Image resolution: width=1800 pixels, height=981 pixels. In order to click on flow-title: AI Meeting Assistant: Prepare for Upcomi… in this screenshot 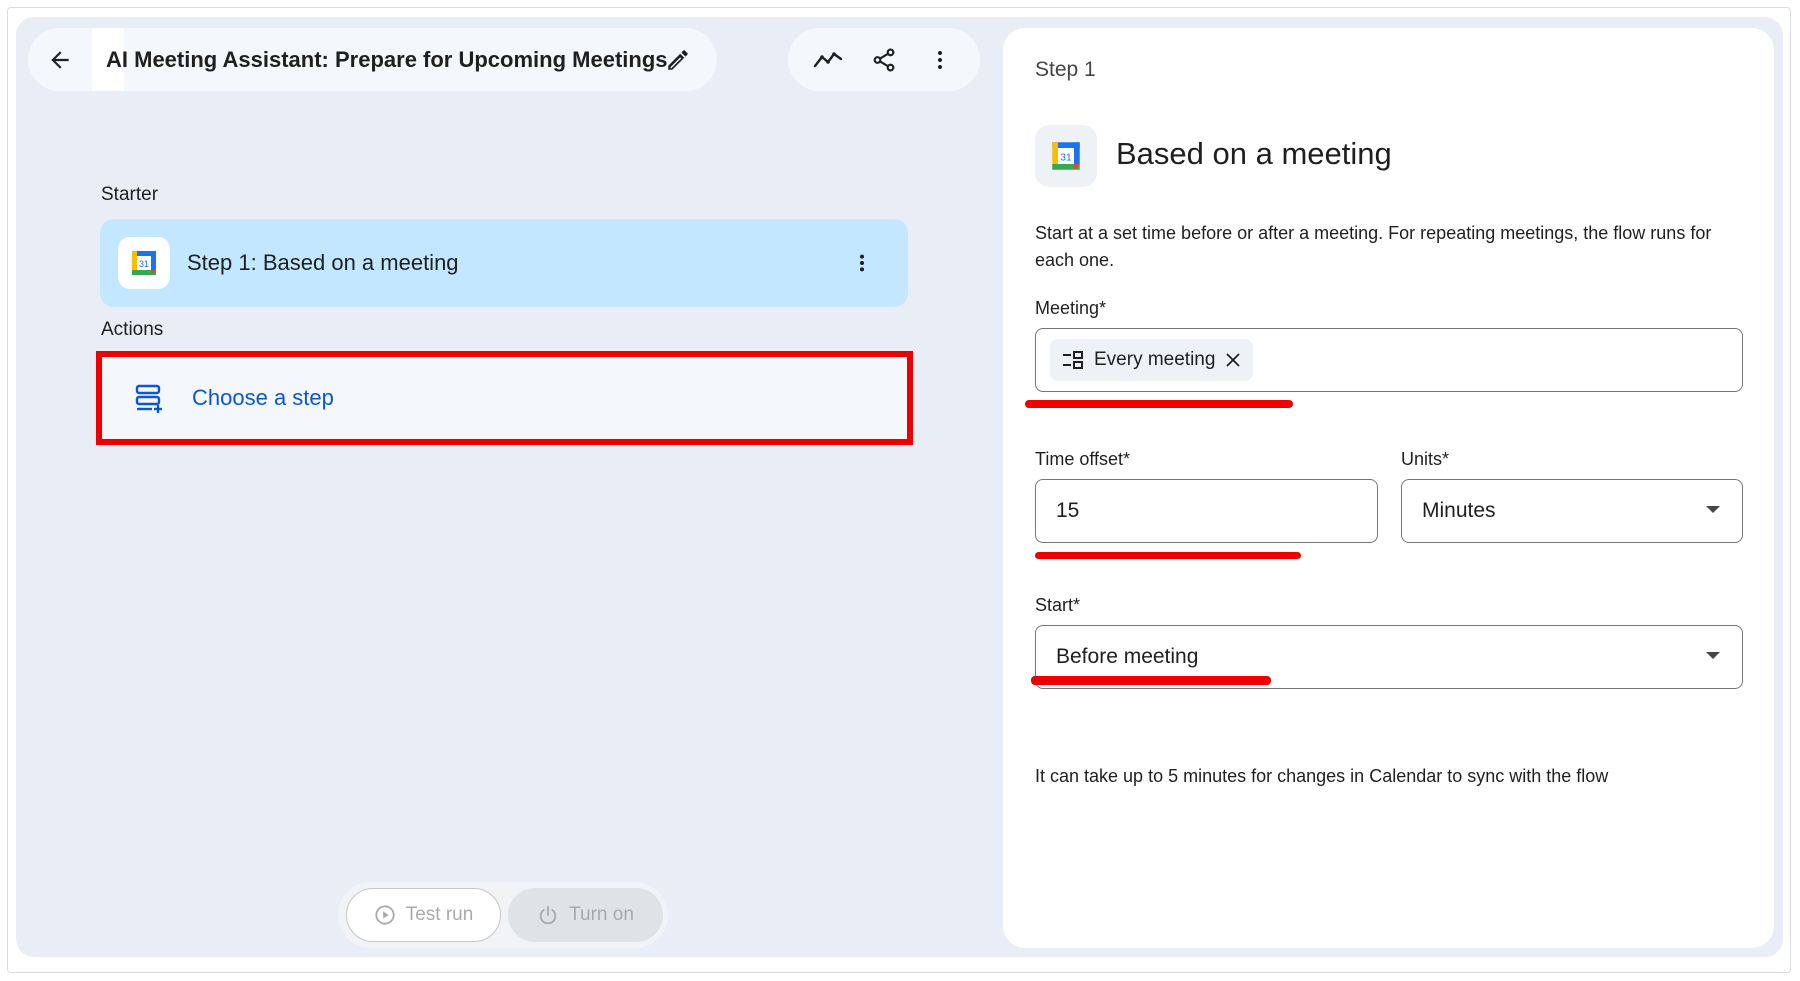, I will do `click(387, 59)`.